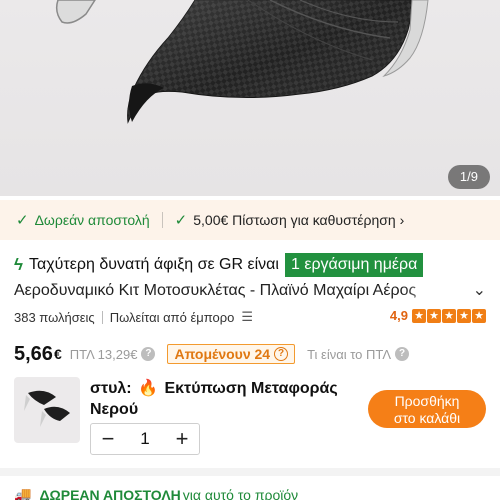 This screenshot has height=500, width=500. I want to click on chevron-down-icon: ⌄, so click(479, 290).